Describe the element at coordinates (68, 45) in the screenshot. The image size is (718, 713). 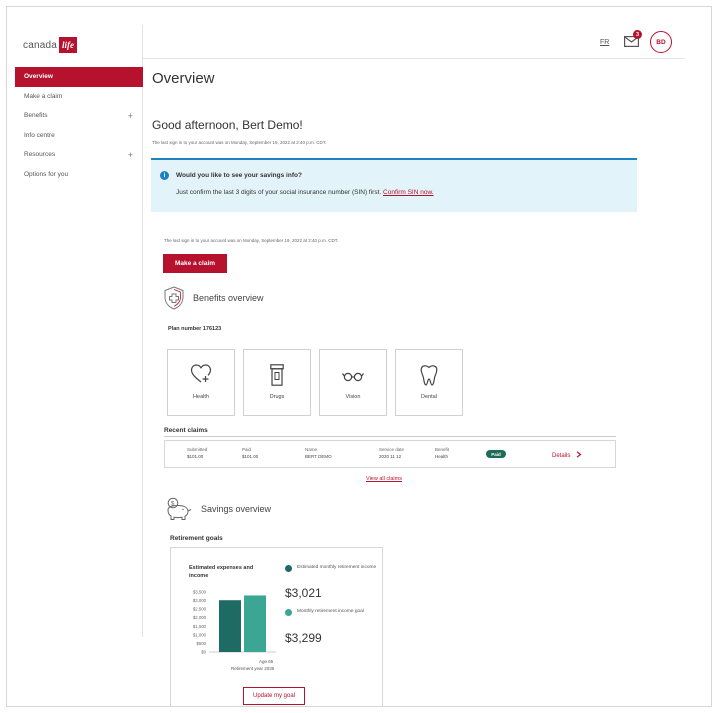
I see `logo-mark: life` at that location.